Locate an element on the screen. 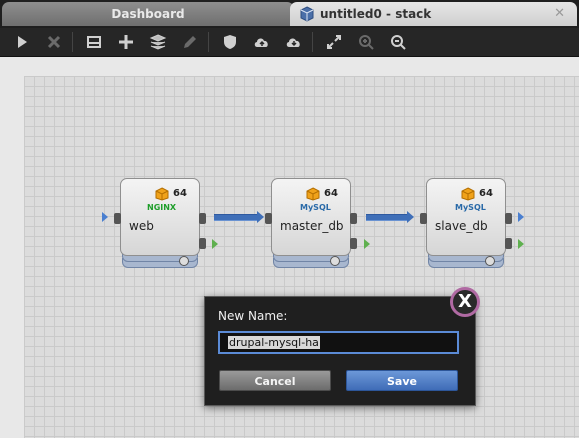 The image size is (579, 438). tab-bar: Dashboard untitled0 - stack ✕ is located at coordinates (289, 14).